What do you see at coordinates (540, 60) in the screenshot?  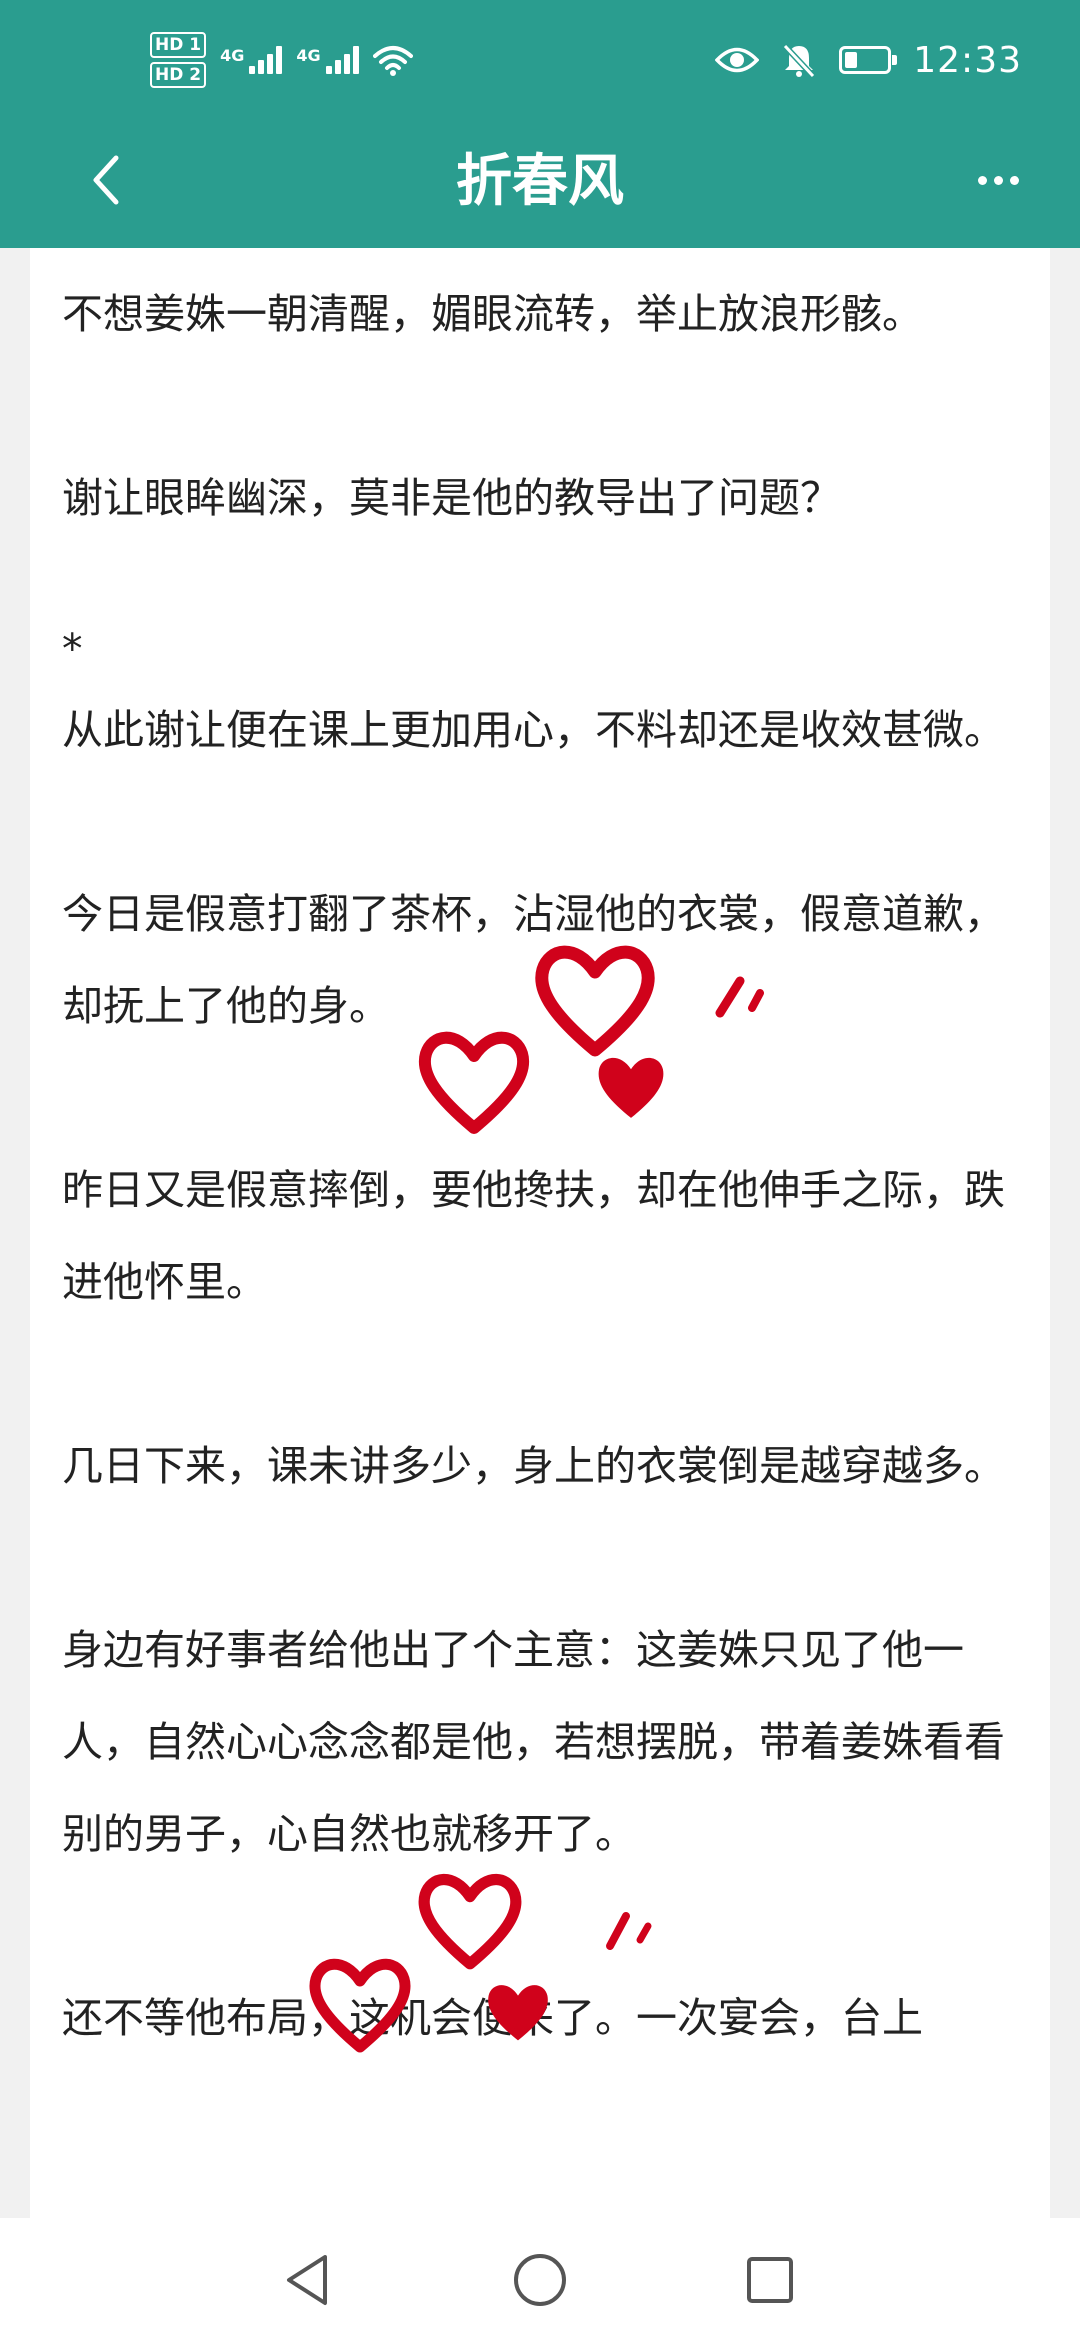 I see `status-bar: HD 1 HD 2 4G 4G 12:33` at bounding box center [540, 60].